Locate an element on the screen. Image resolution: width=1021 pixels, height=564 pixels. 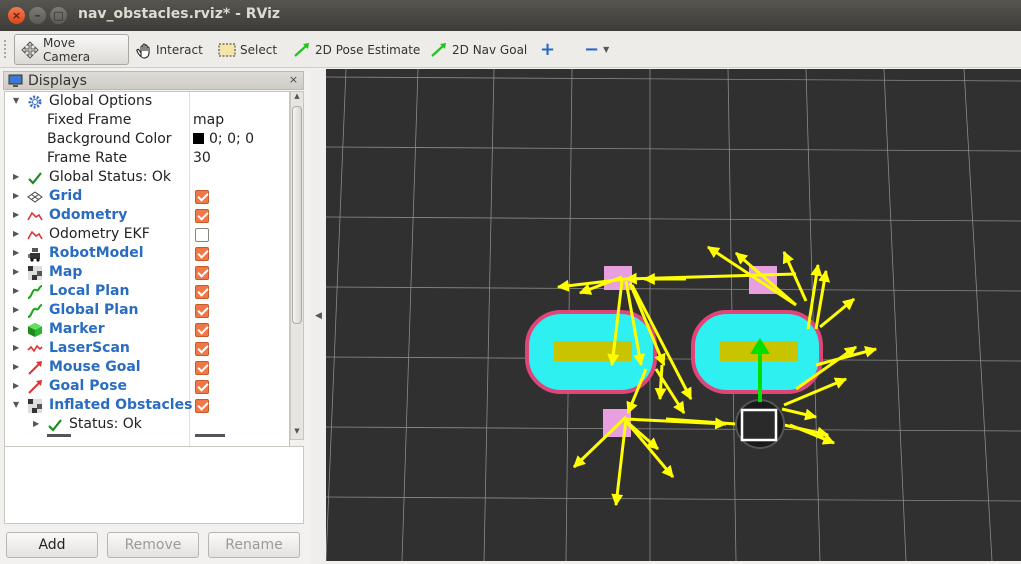
pose-estimate-label: 2D Pose Estimate is located at coordinates (368, 49).